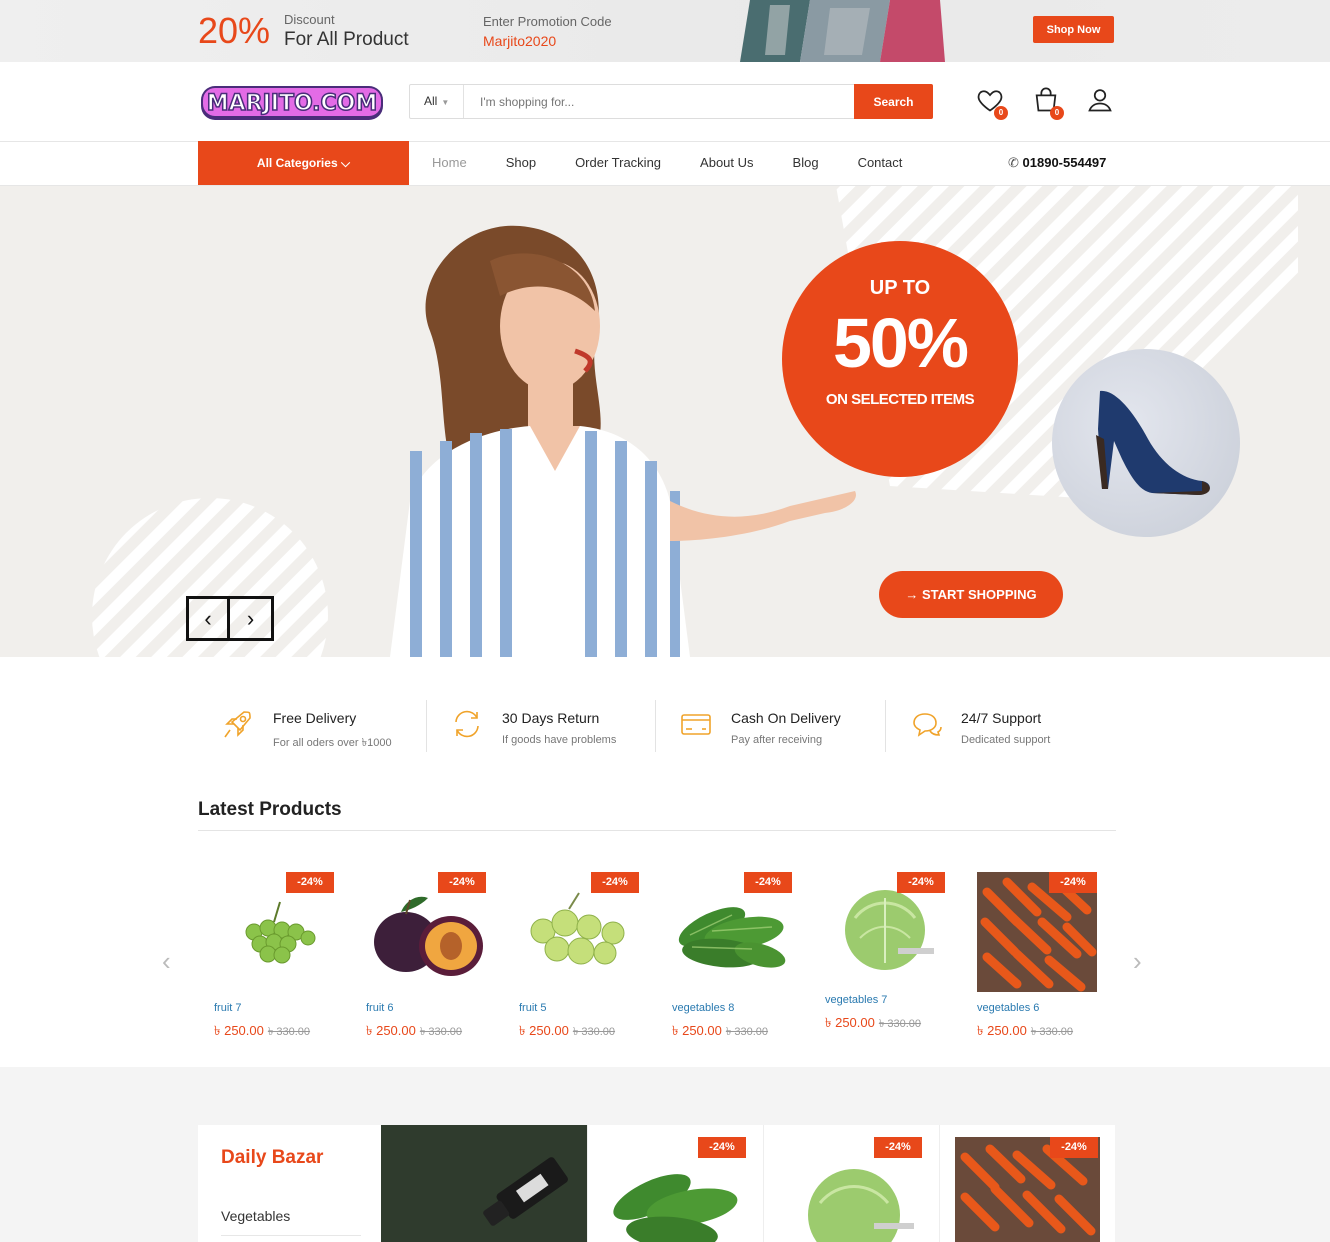 This screenshot has width=1330, height=1242. Describe the element at coordinates (880, 163) in the screenshot. I see `nav-link-contact: Contact` at that location.